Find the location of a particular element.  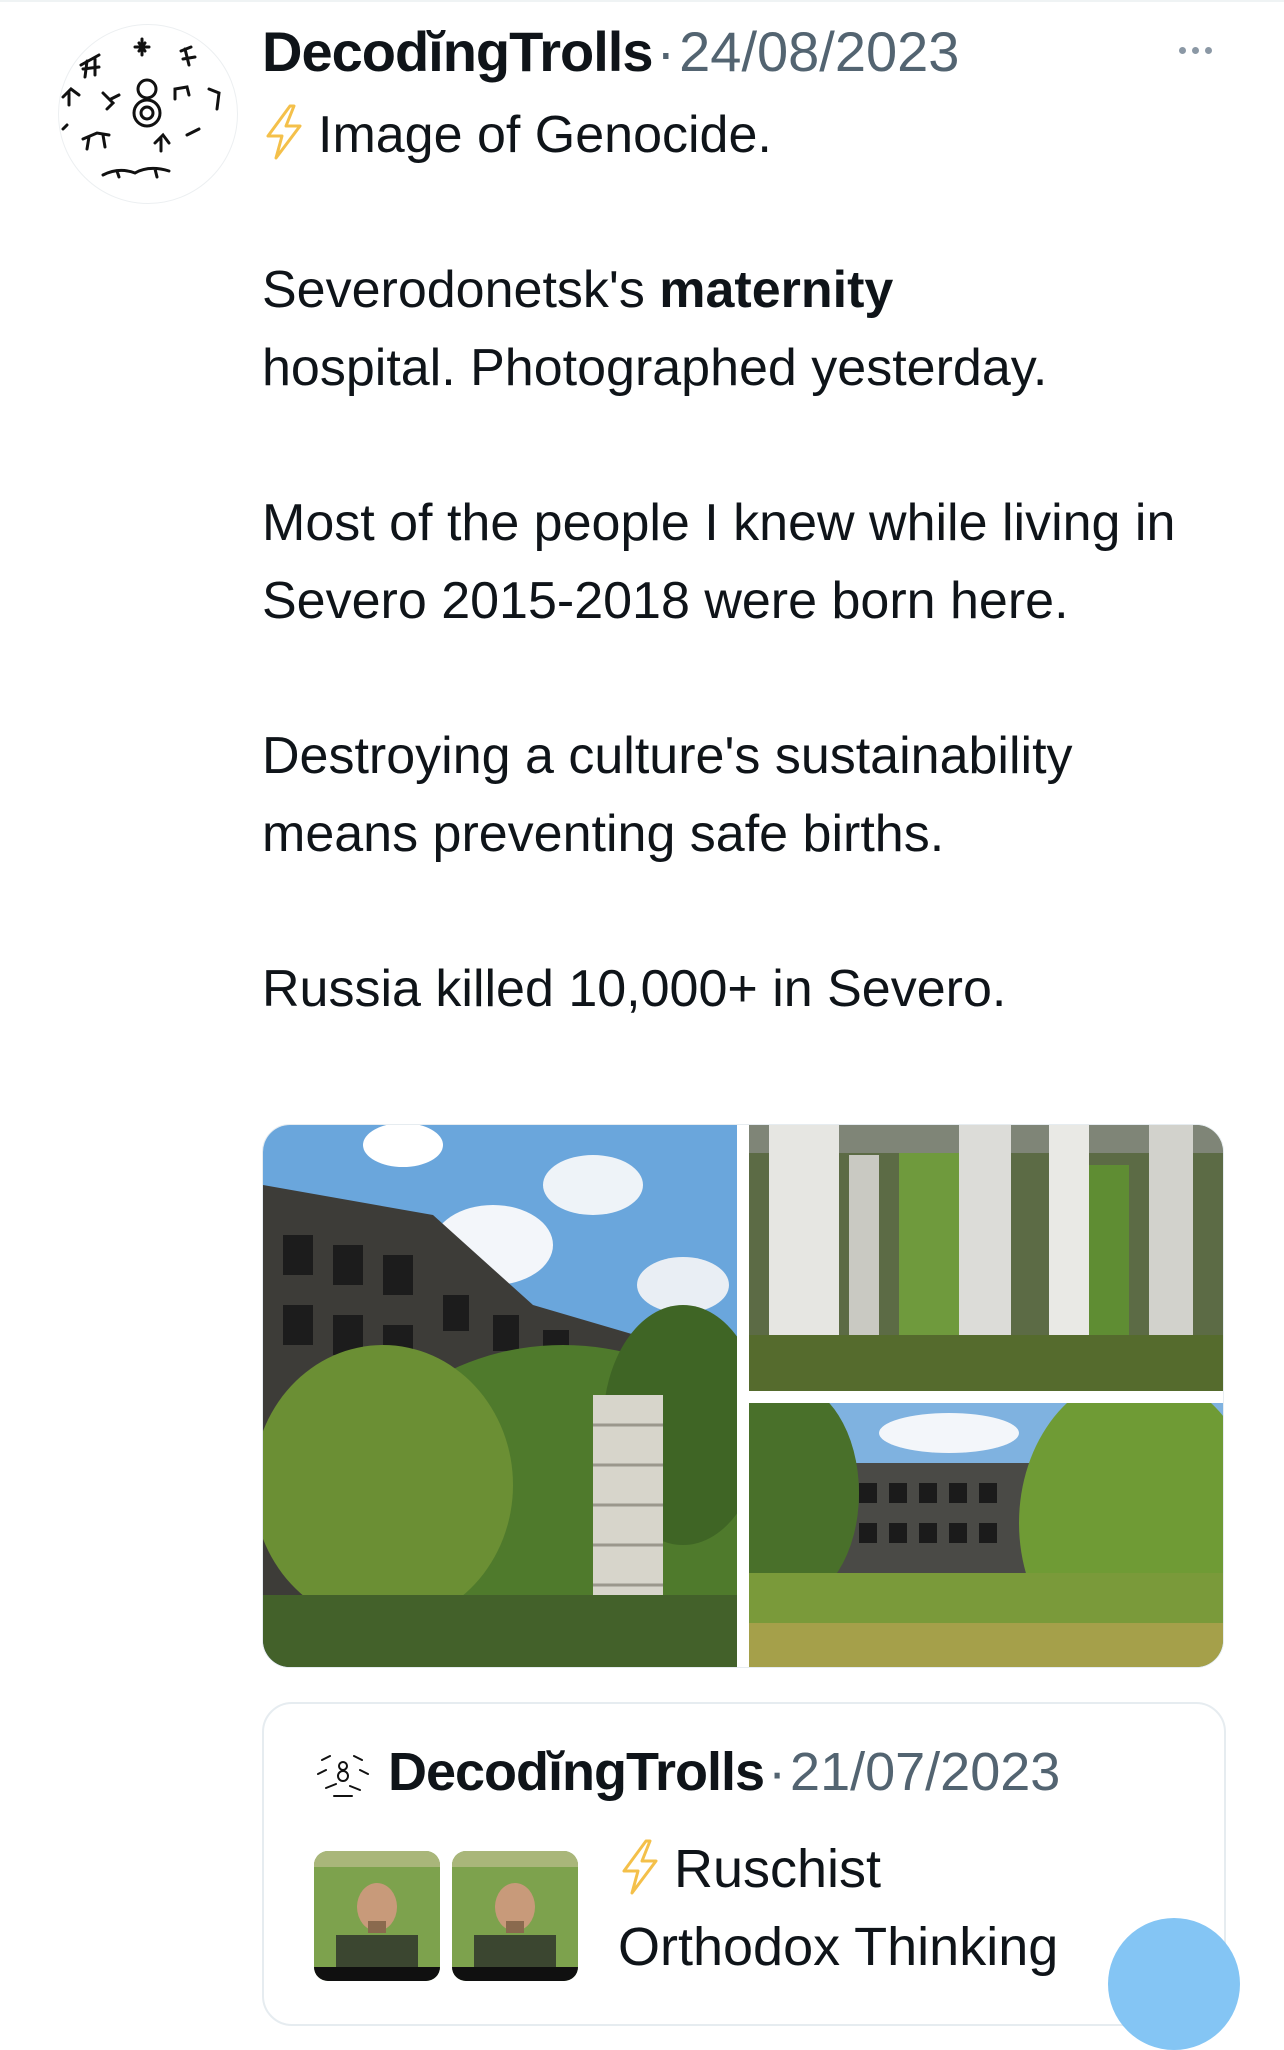

author-avatar is located at coordinates (148, 114).